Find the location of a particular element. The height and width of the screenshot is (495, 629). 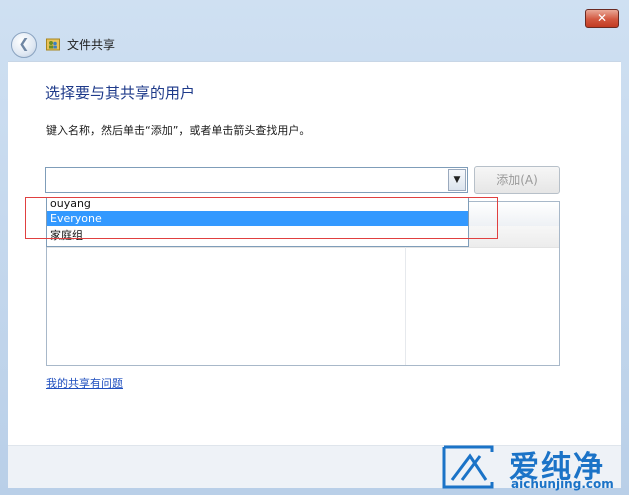

highlight-annotation-box is located at coordinates (261, 218).